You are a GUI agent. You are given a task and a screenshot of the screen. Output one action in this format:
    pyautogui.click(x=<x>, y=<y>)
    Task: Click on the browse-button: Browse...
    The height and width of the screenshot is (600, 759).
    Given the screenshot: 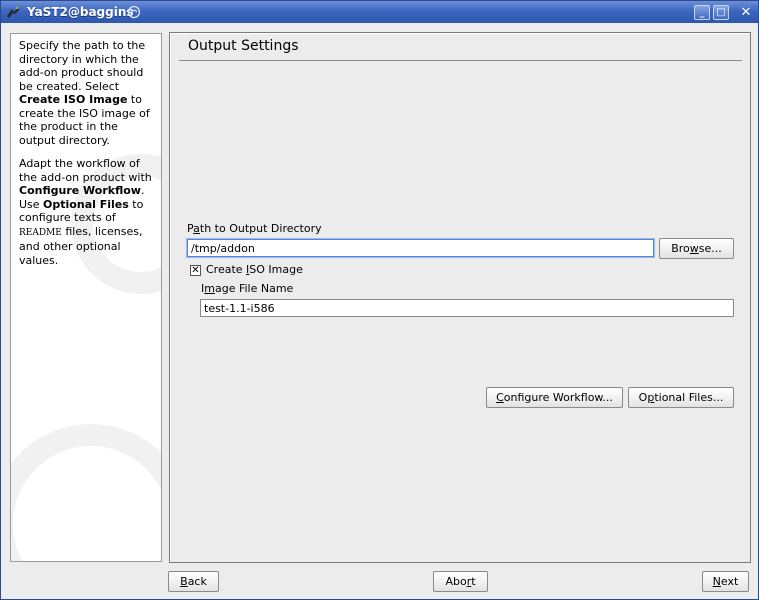 What is the action you would take?
    pyautogui.click(x=696, y=248)
    